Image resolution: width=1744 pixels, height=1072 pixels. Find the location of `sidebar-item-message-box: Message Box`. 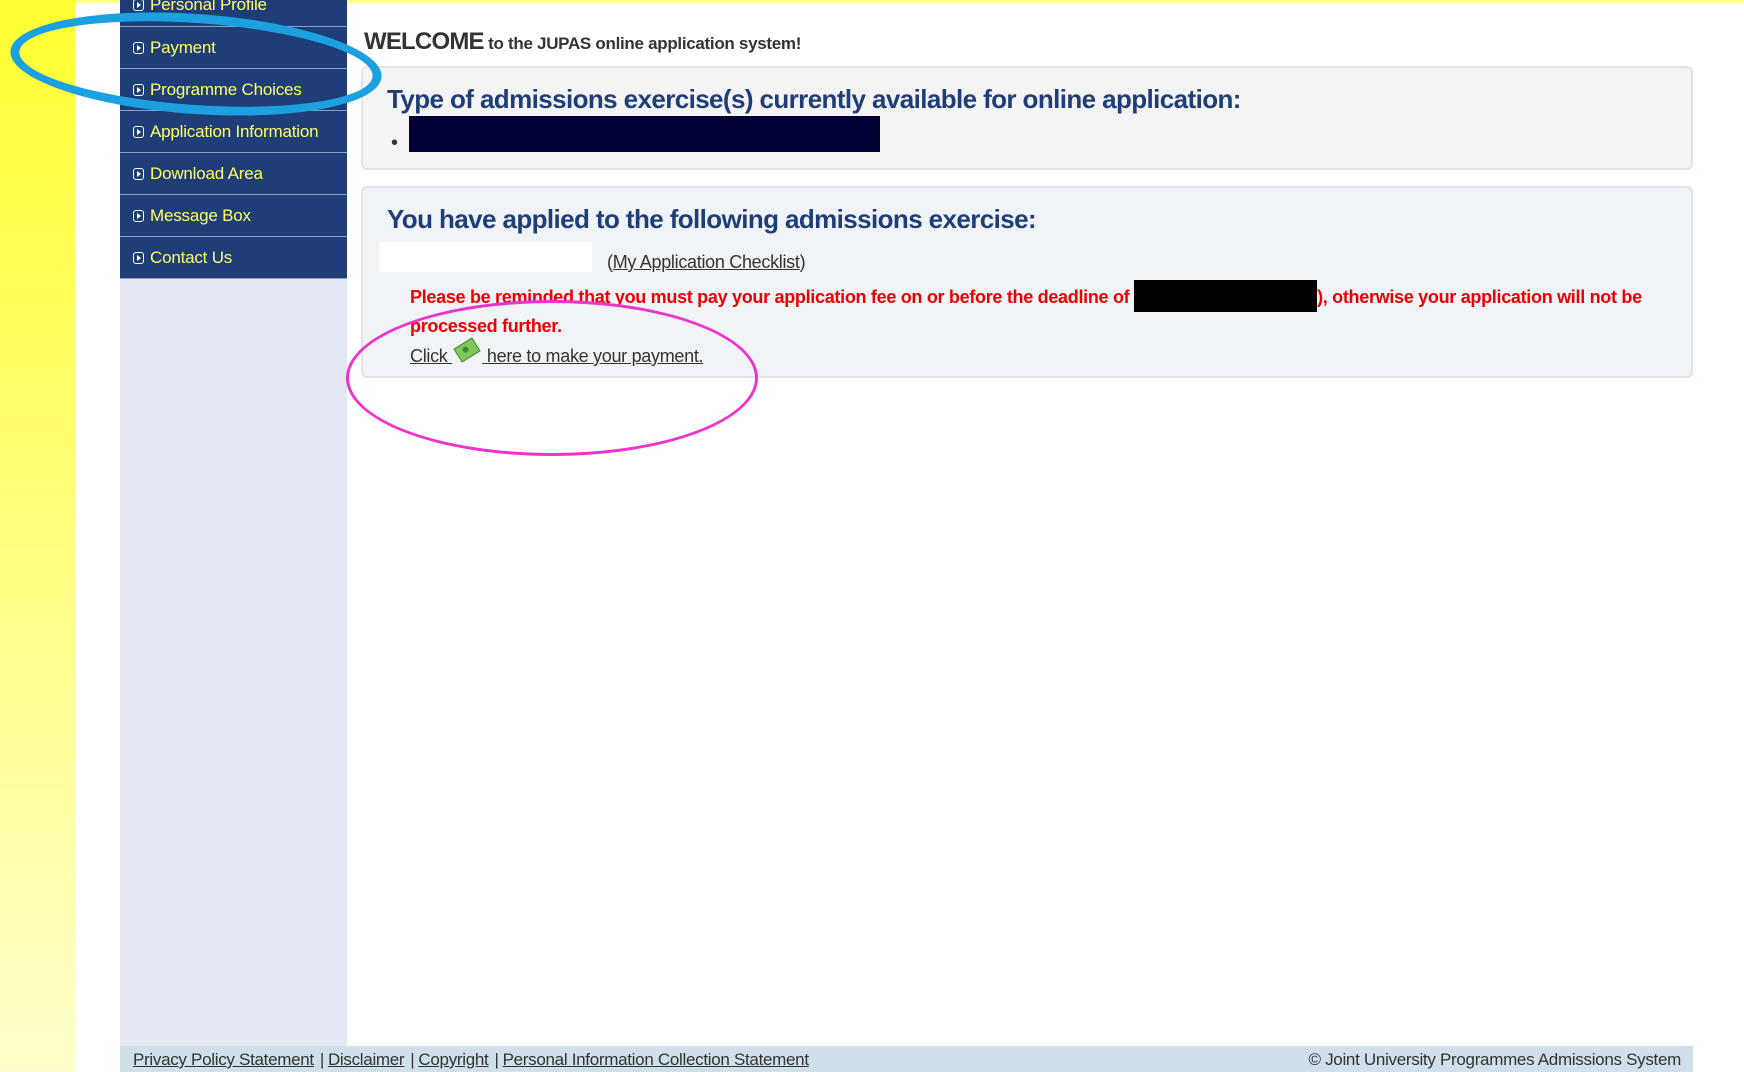

sidebar-item-message-box: Message Box is located at coordinates (233, 216).